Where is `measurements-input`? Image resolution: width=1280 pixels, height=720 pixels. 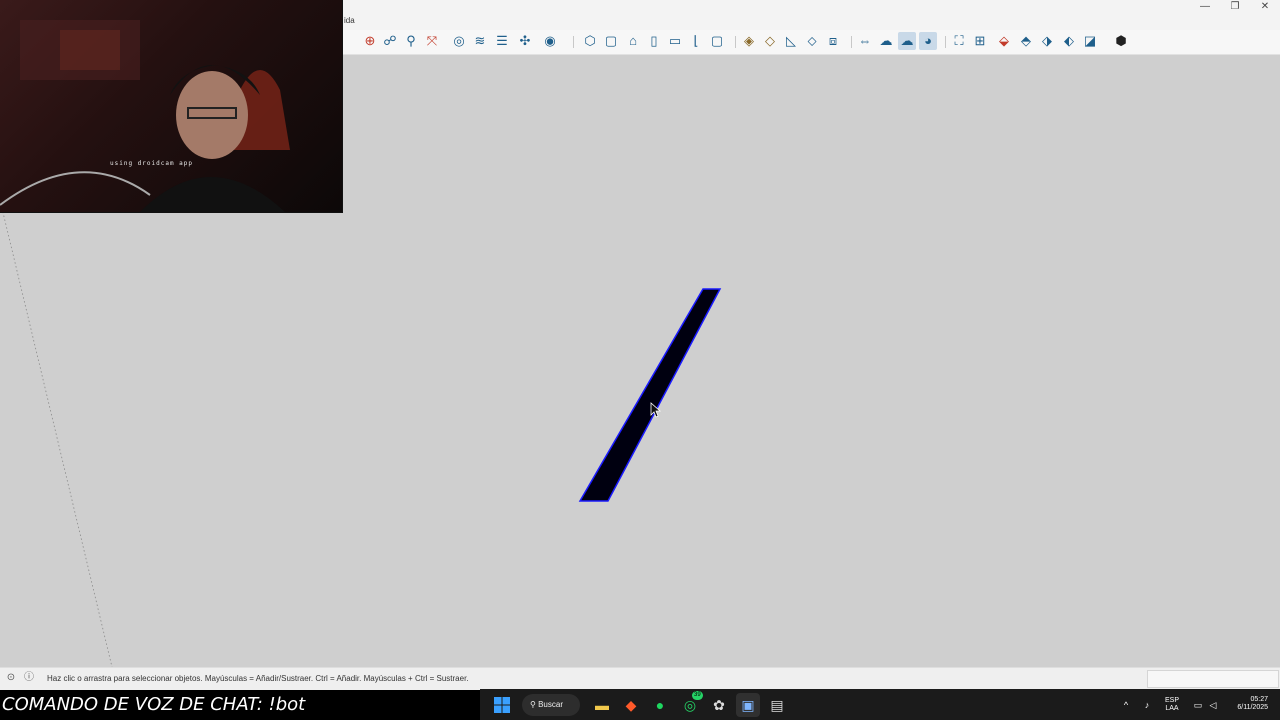
measurements-input is located at coordinates (1213, 679).